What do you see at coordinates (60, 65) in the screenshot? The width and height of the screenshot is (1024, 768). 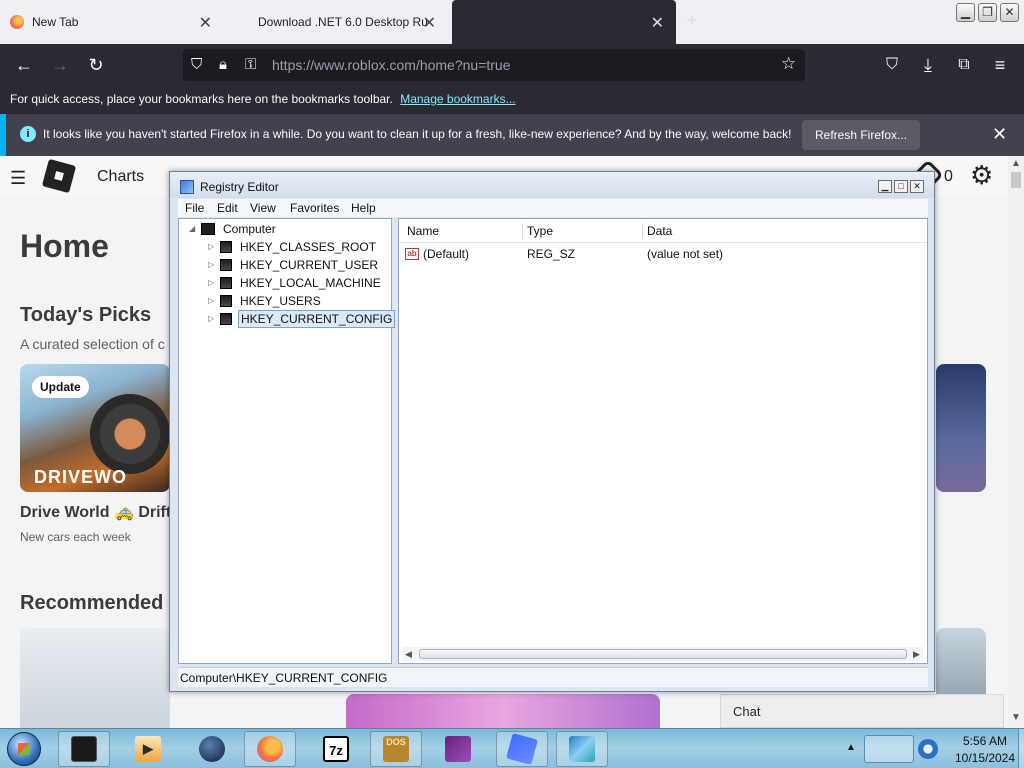 I see `forward-arrow-icon: →` at bounding box center [60, 65].